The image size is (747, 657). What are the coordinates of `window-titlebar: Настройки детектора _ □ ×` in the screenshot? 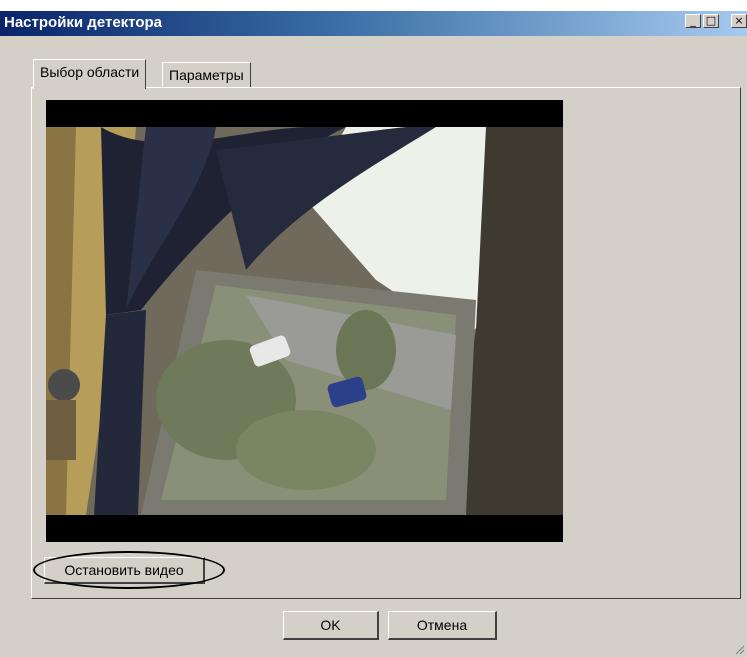 It's located at (373, 18).